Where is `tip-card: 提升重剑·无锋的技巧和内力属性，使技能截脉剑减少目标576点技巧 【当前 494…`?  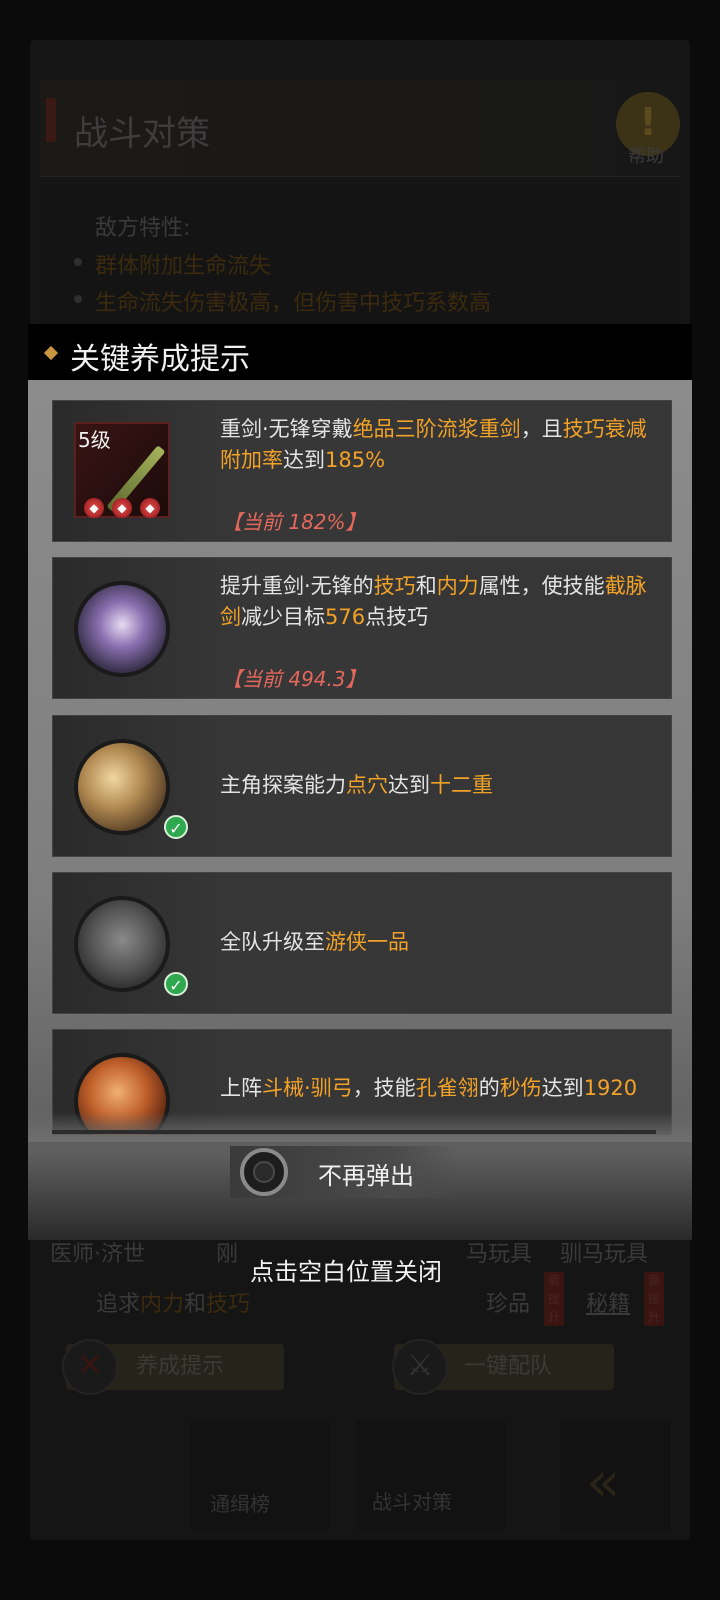
tip-card: 提升重剑·无锋的技巧和内力属性，使技能截脉剑减少目标576点技巧 【当前 494… is located at coordinates (362, 628).